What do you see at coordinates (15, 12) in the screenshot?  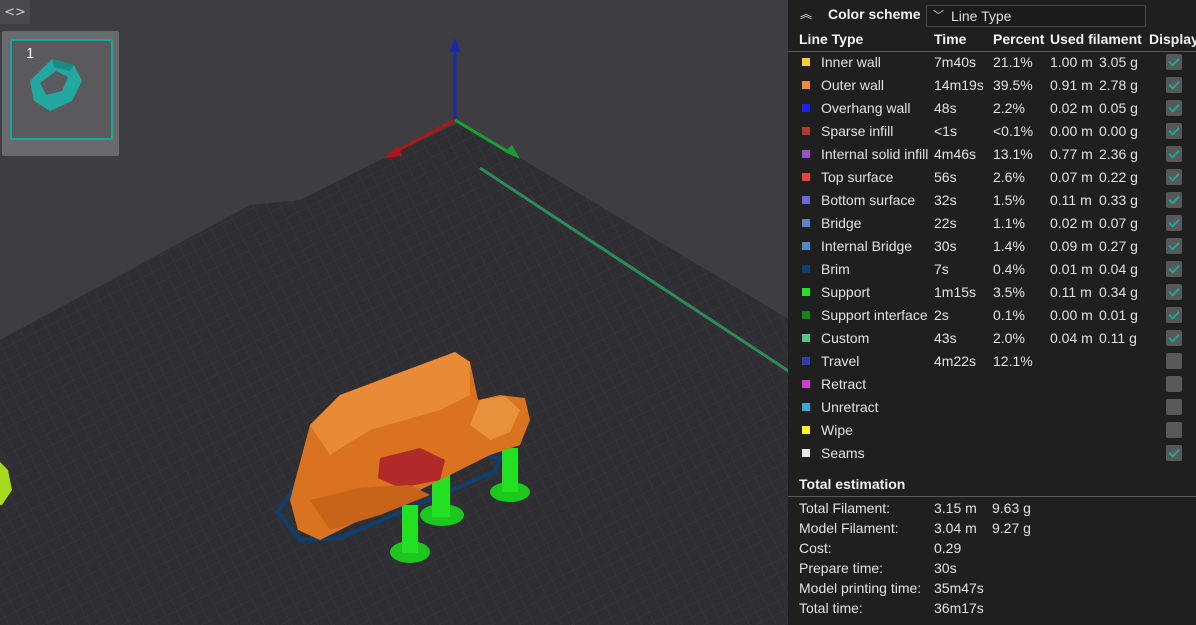 I see `collapse-toggle-button: <>` at bounding box center [15, 12].